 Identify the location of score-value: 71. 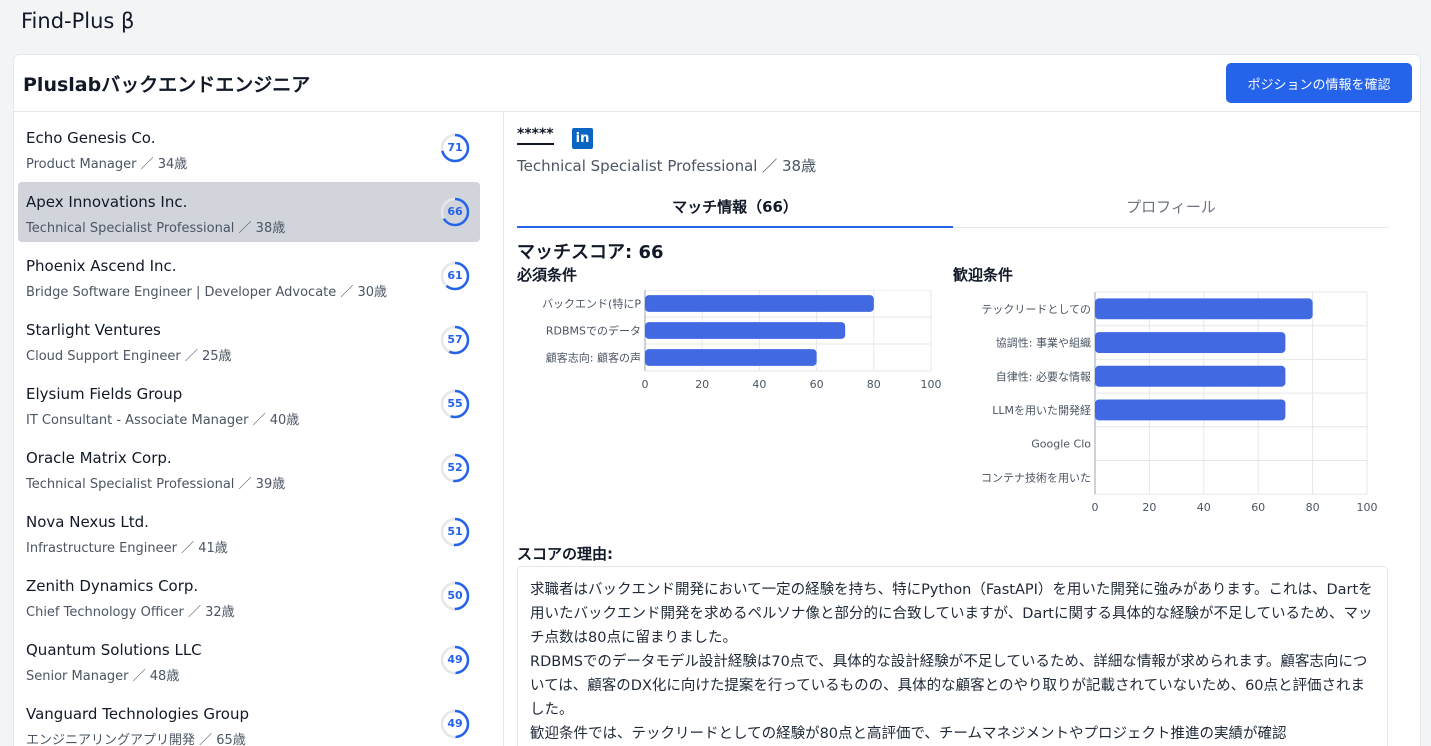
(455, 147).